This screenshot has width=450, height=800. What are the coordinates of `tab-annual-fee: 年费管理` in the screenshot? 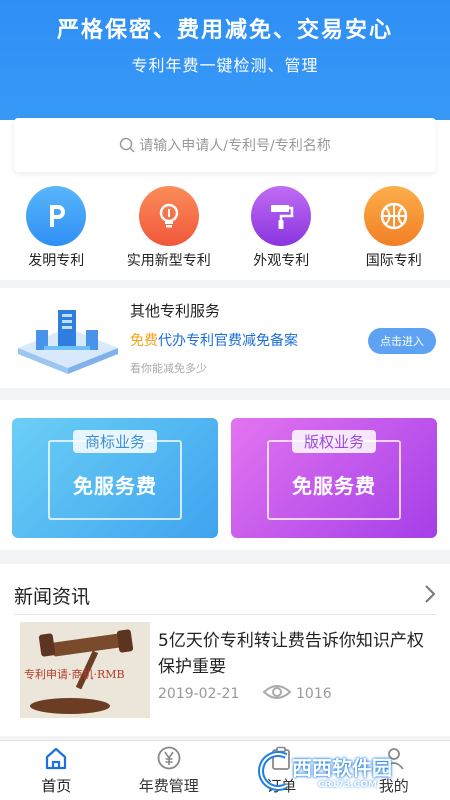 It's located at (169, 770).